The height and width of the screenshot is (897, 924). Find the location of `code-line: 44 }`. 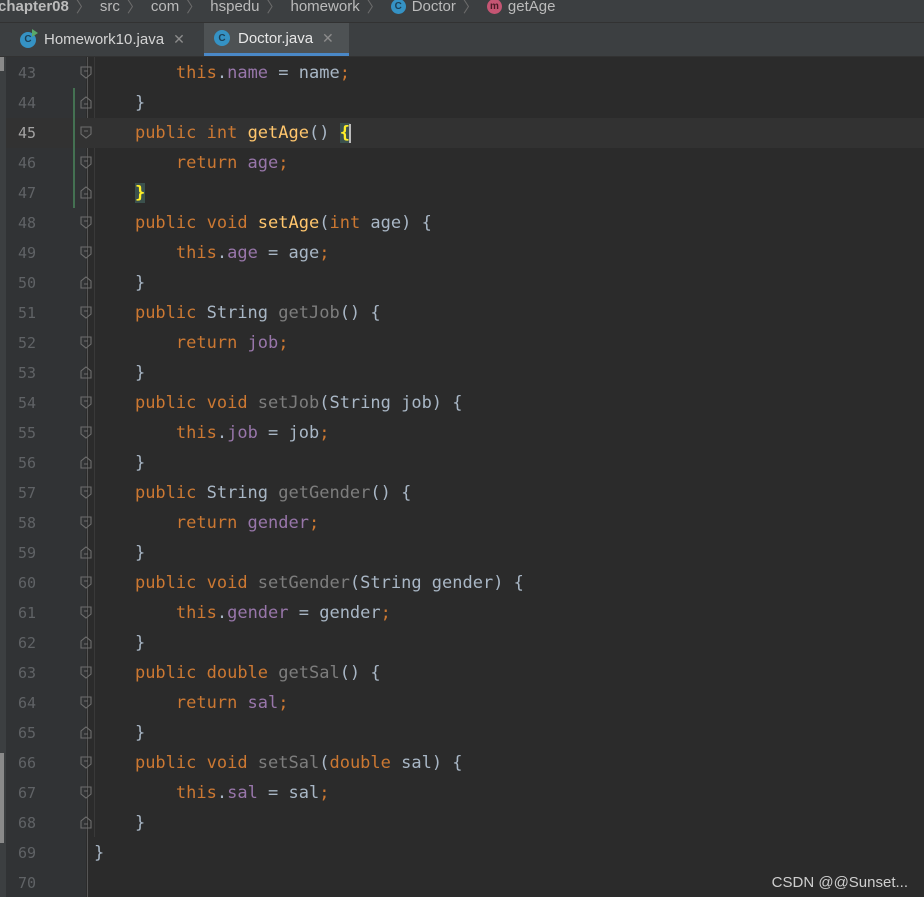

code-line: 44 } is located at coordinates (465, 103).